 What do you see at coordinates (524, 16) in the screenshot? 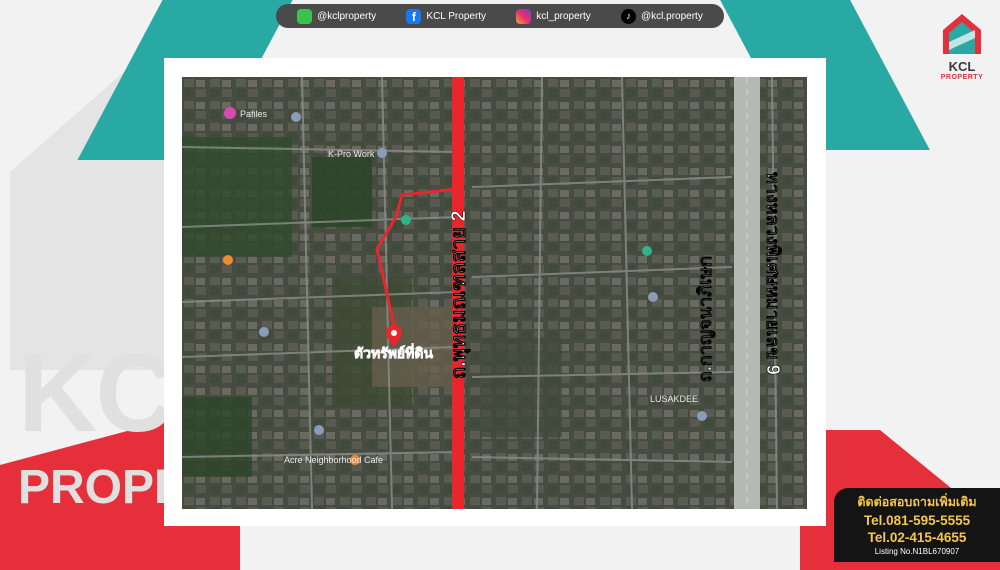
I see `instagram-icon` at bounding box center [524, 16].